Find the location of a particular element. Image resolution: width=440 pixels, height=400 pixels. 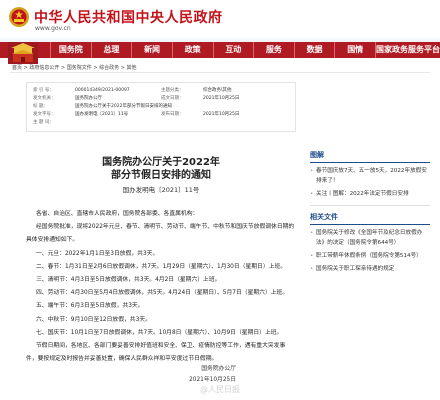

meta-key: 发布日期： is located at coordinates (172, 114).